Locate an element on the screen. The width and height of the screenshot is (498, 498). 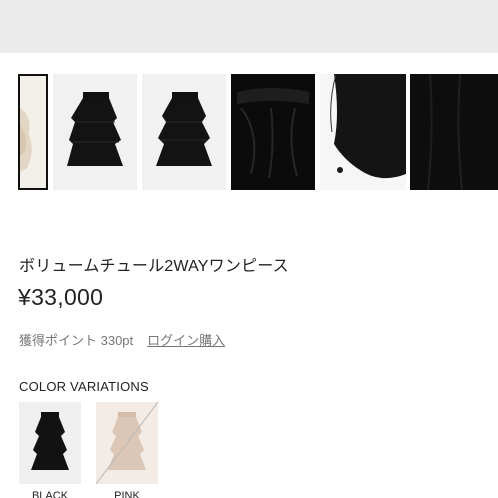
black-waistband-detail-icon is located at coordinates (273, 133).